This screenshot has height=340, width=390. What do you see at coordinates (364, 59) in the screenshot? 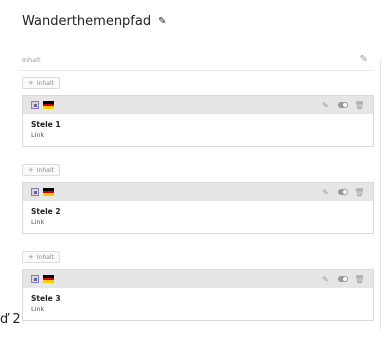
I see `edit-icon: ✎` at bounding box center [364, 59].